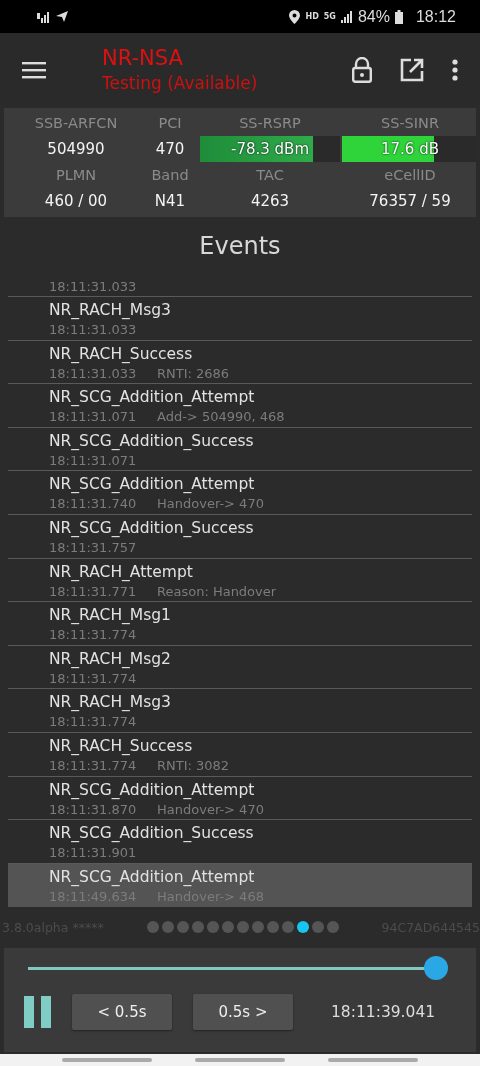 This screenshot has width=480, height=1066. I want to click on field-value: 4263, so click(270, 201).